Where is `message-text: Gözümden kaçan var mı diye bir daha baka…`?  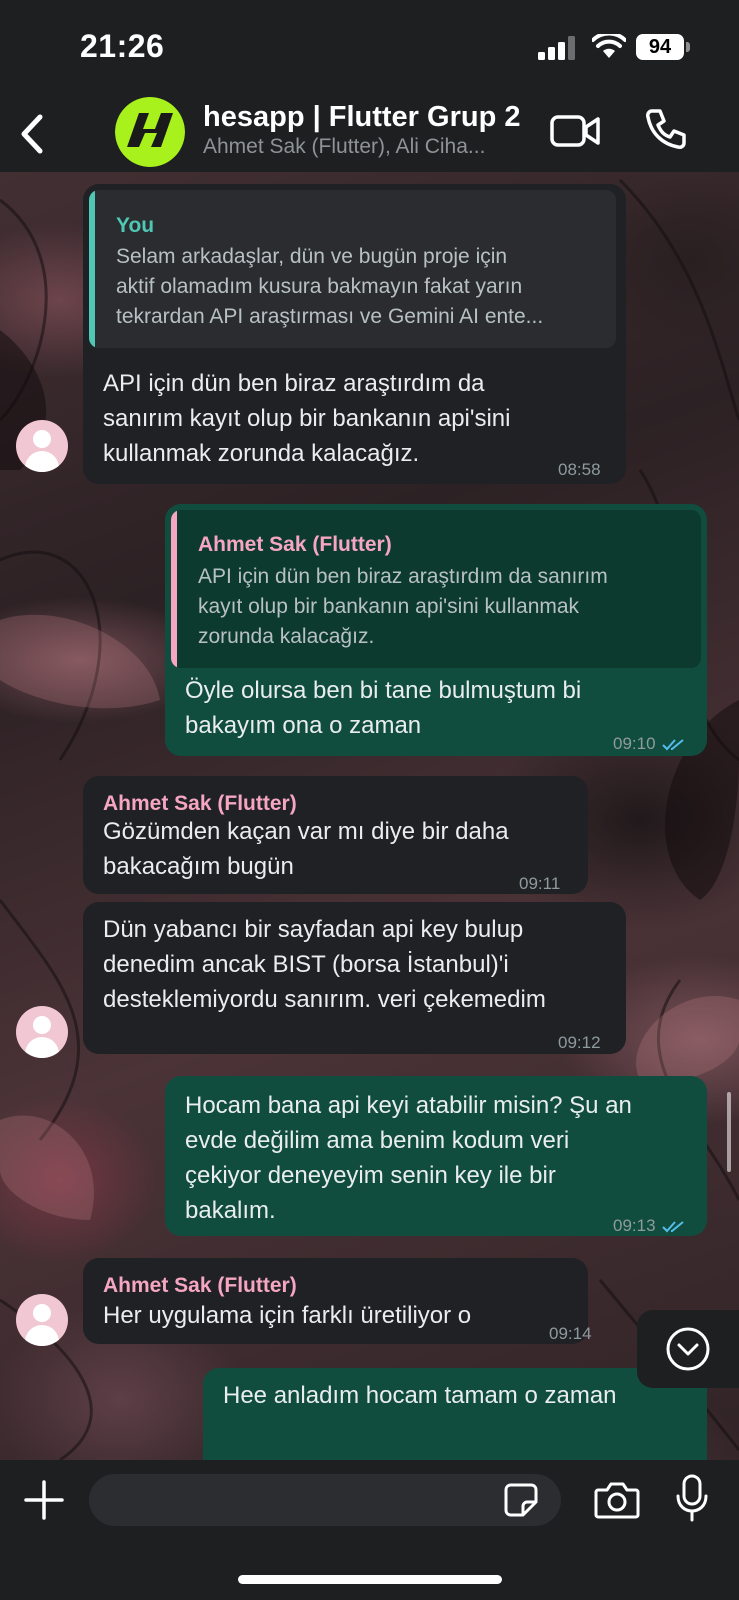 message-text: Gözümden kaçan var mı diye bir daha baka… is located at coordinates (306, 849).